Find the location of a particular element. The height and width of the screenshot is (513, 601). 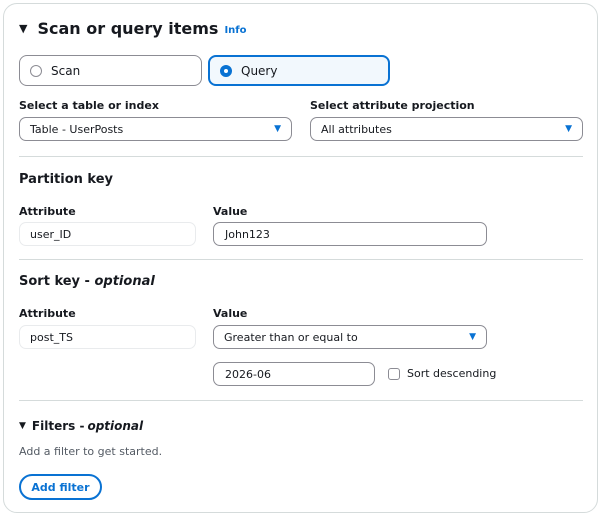

sort-value-input: 2026-06 is located at coordinates (294, 374).